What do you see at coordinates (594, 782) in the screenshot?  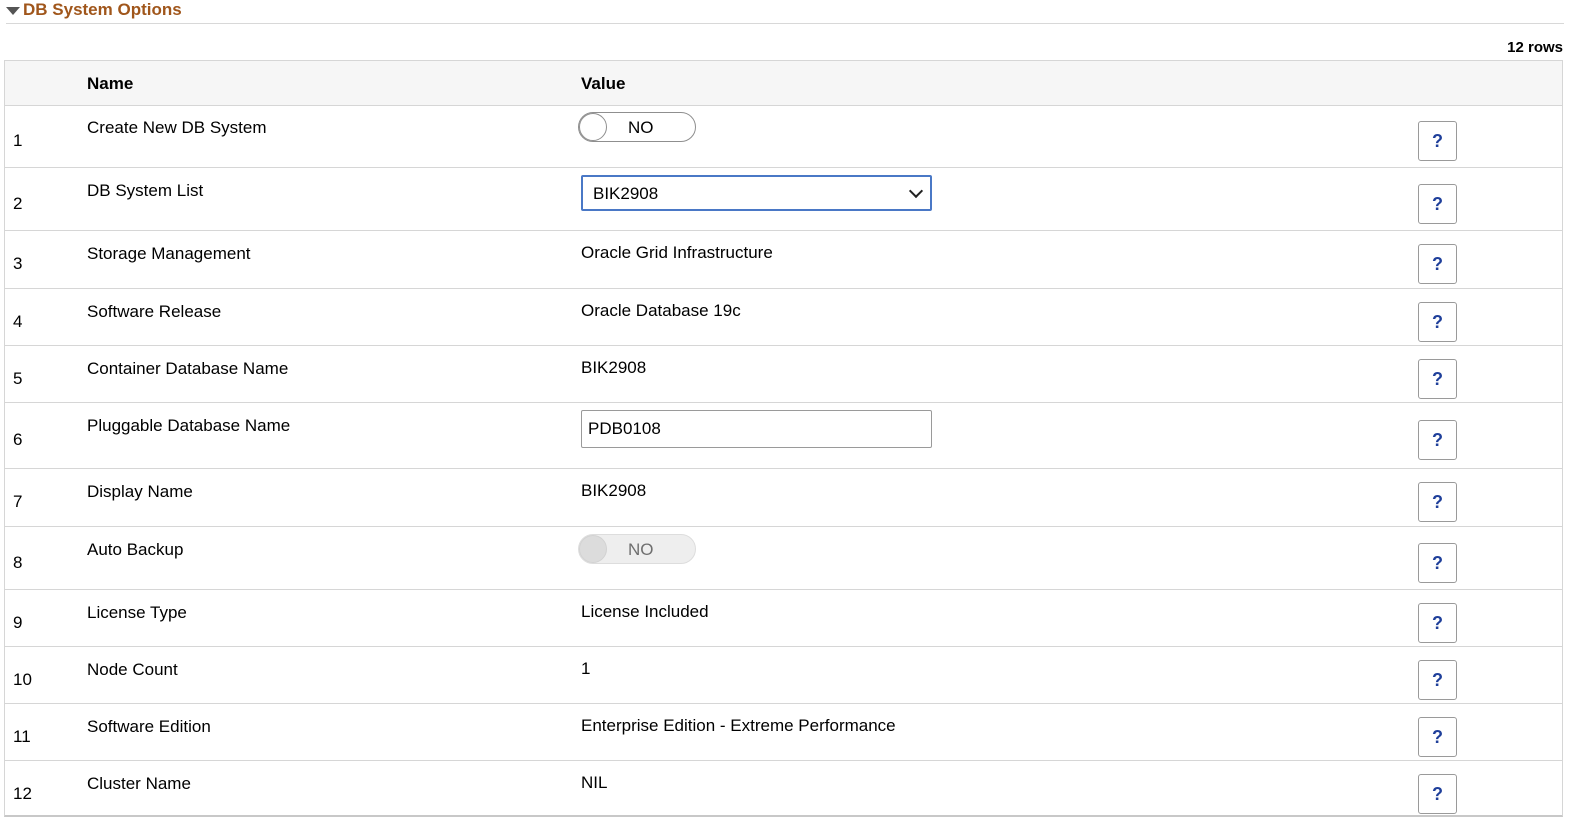 I see `row-value: NIL` at bounding box center [594, 782].